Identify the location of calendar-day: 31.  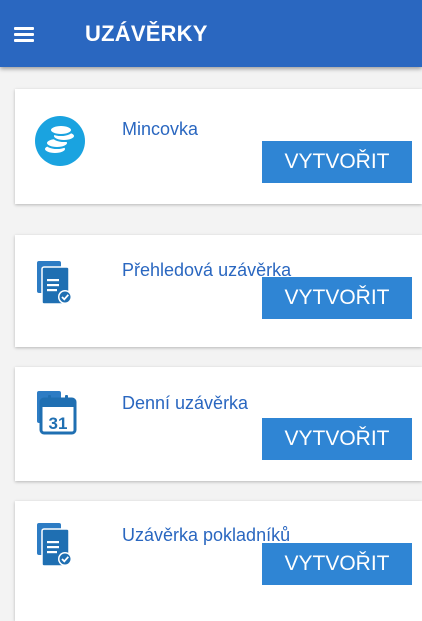
(58, 423).